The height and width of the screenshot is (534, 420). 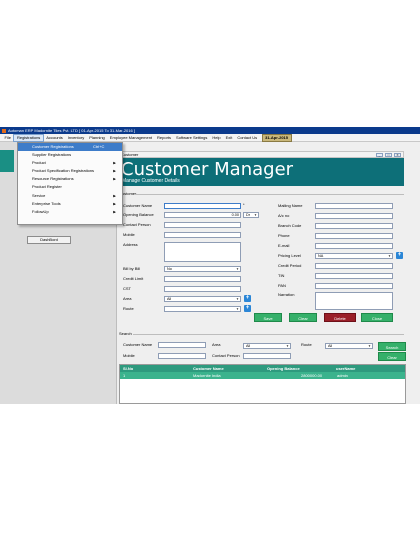 I want to click on menuitem-product-specification-registrations: Product Specification Registrations ▶, so click(x=70, y=171).